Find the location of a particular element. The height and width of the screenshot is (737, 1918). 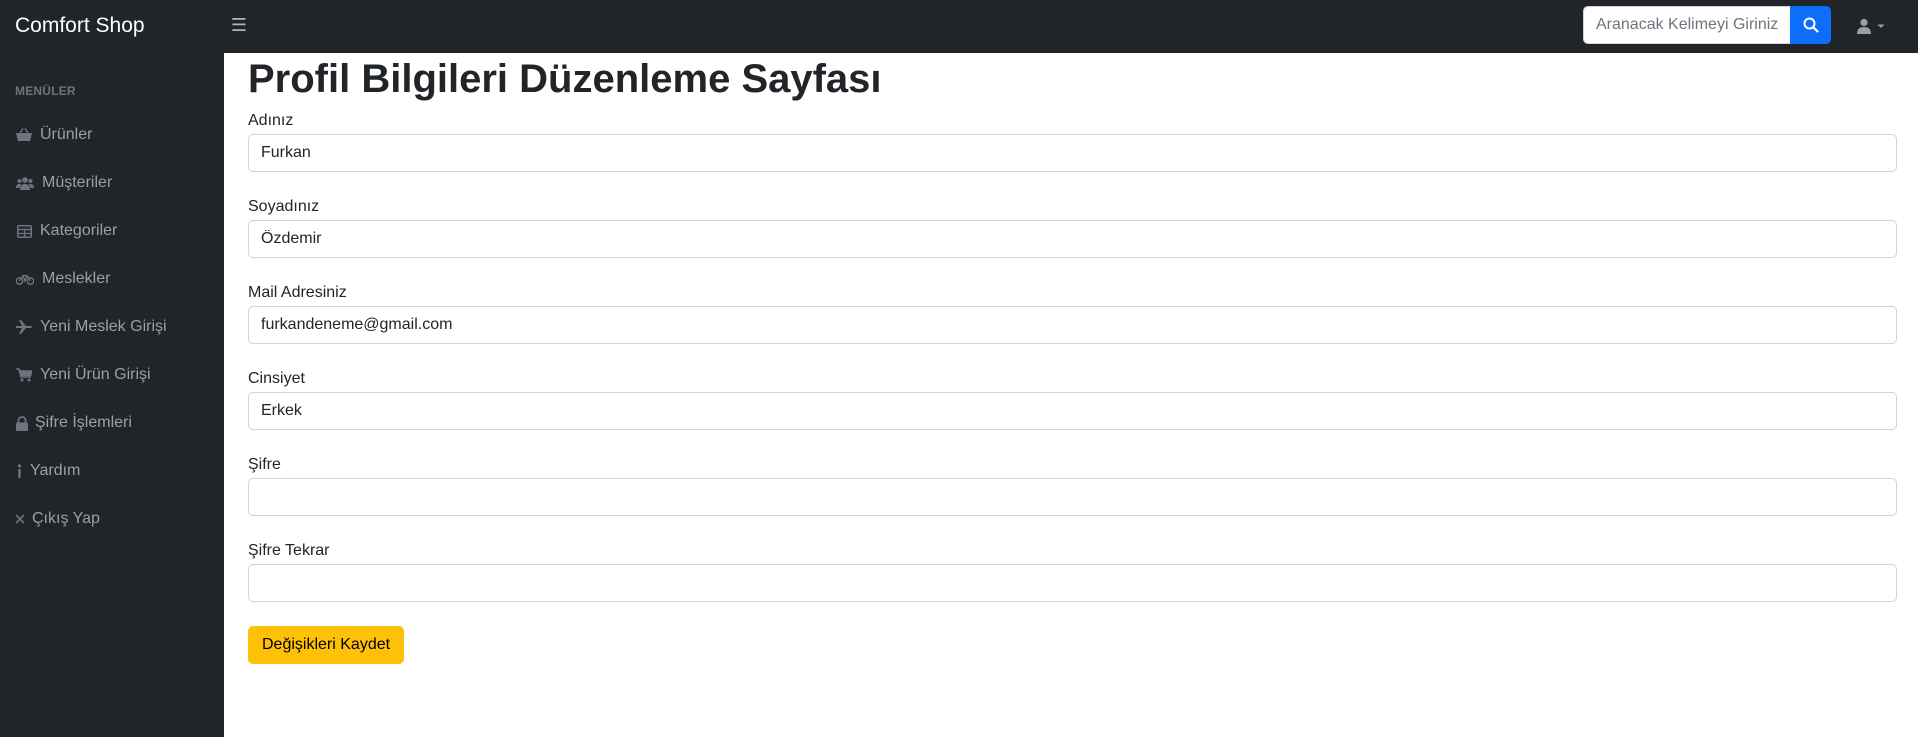

sidebar-item-yeni-meslek: Yeni Meslek Girişi is located at coordinates (91, 327).